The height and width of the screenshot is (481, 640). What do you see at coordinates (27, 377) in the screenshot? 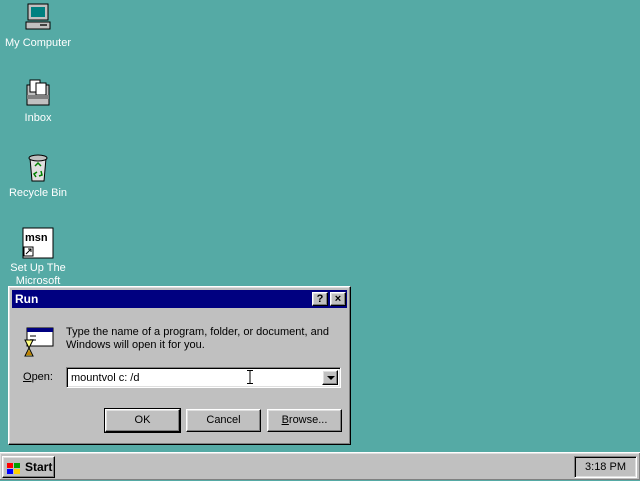
I see `open-label-accelerator: O` at bounding box center [27, 377].